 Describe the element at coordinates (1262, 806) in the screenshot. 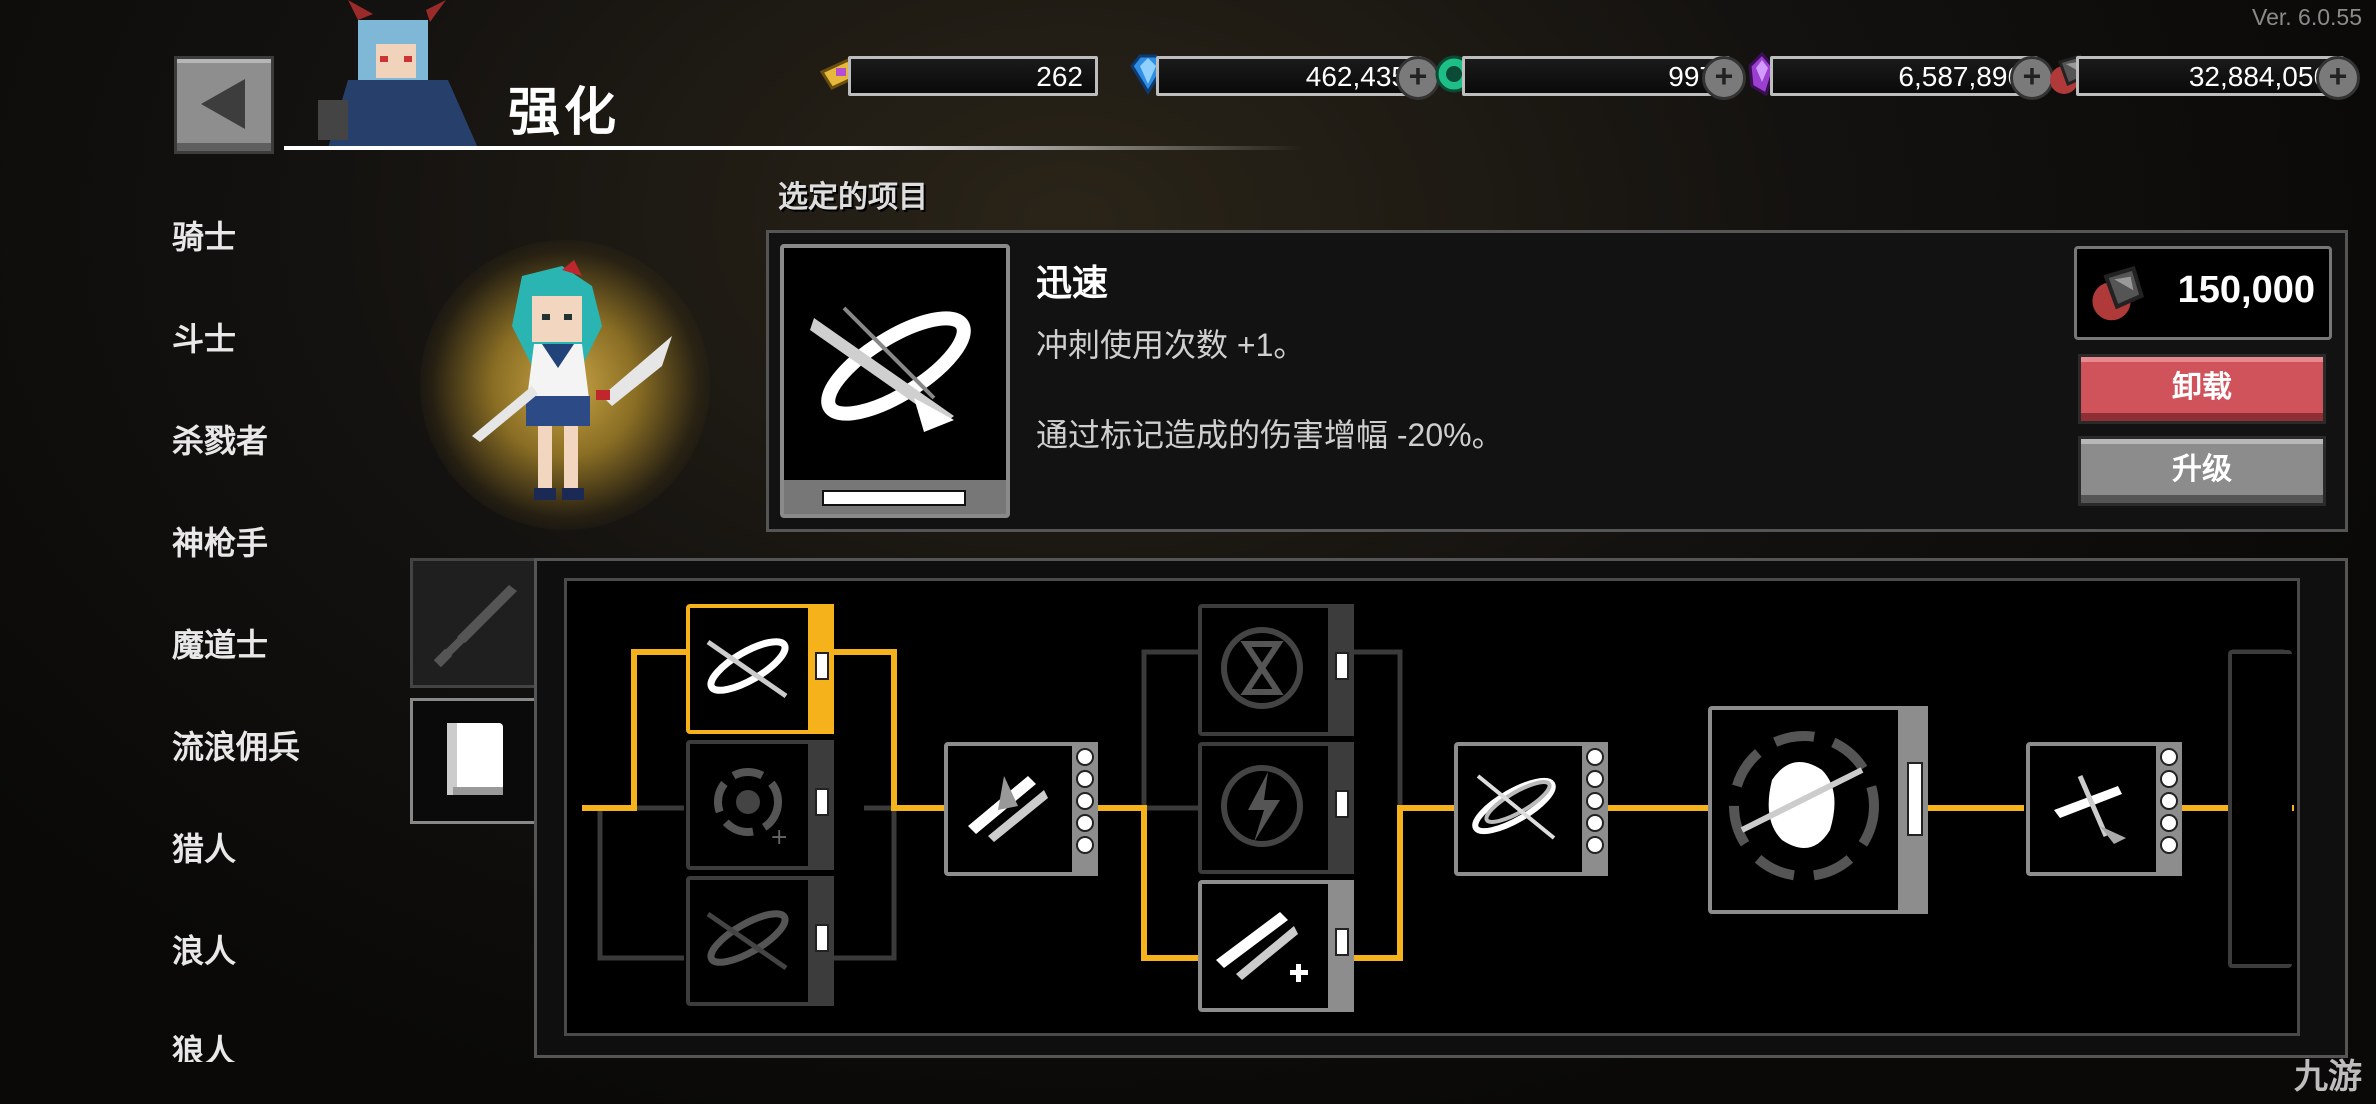

I see `lightning-icon` at that location.